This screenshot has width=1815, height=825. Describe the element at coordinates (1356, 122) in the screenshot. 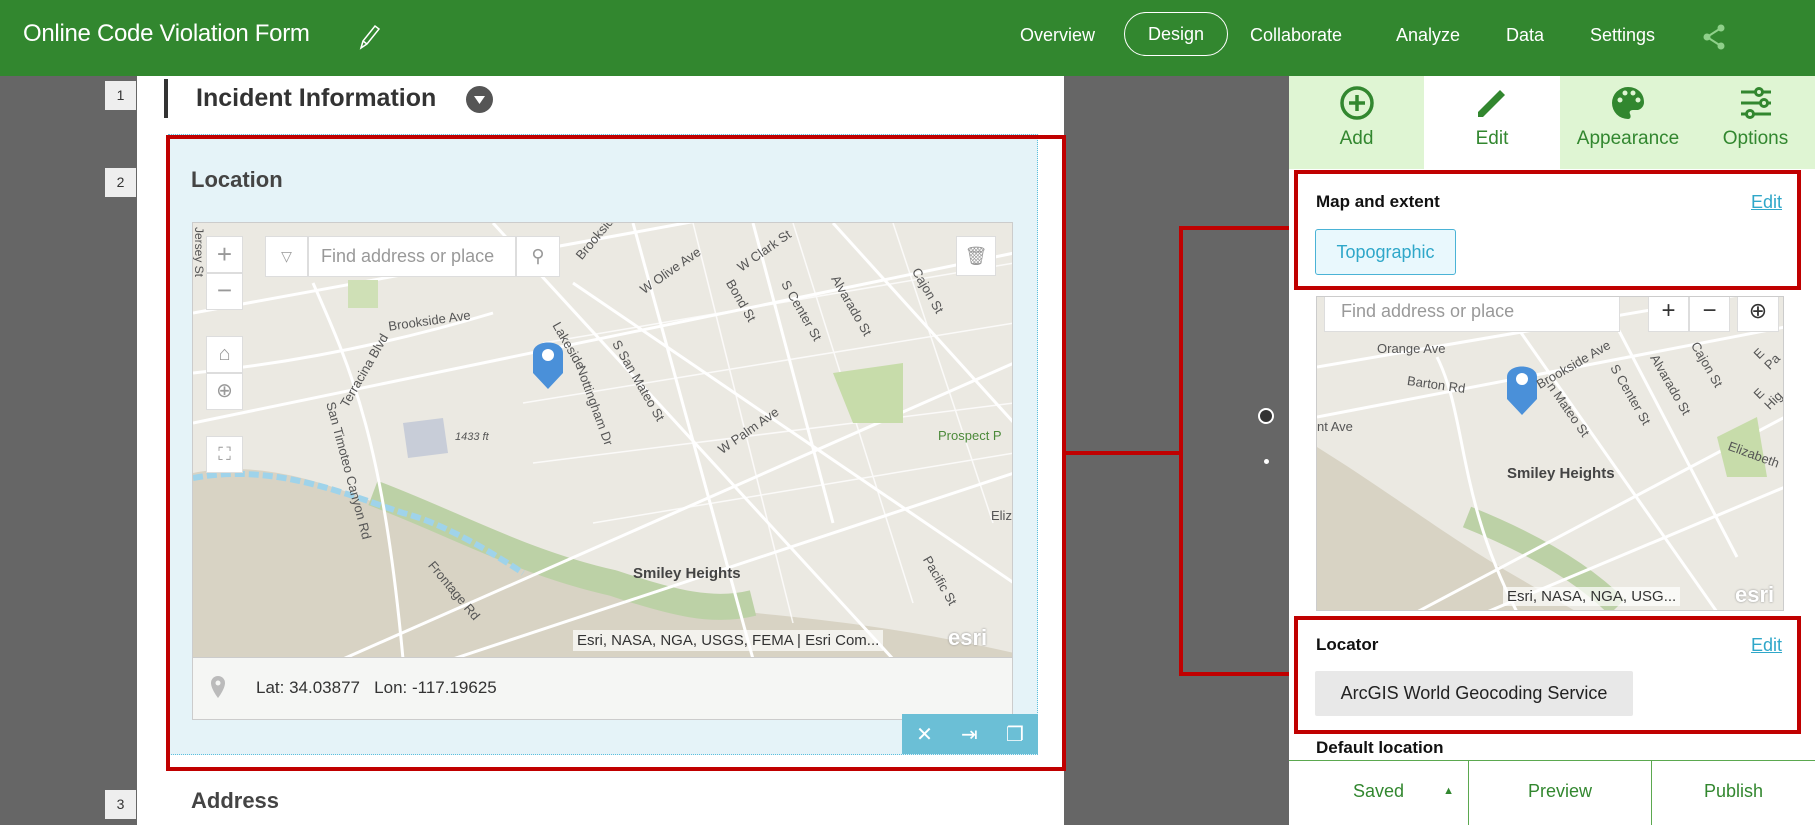

I see `tab-add: Add` at that location.